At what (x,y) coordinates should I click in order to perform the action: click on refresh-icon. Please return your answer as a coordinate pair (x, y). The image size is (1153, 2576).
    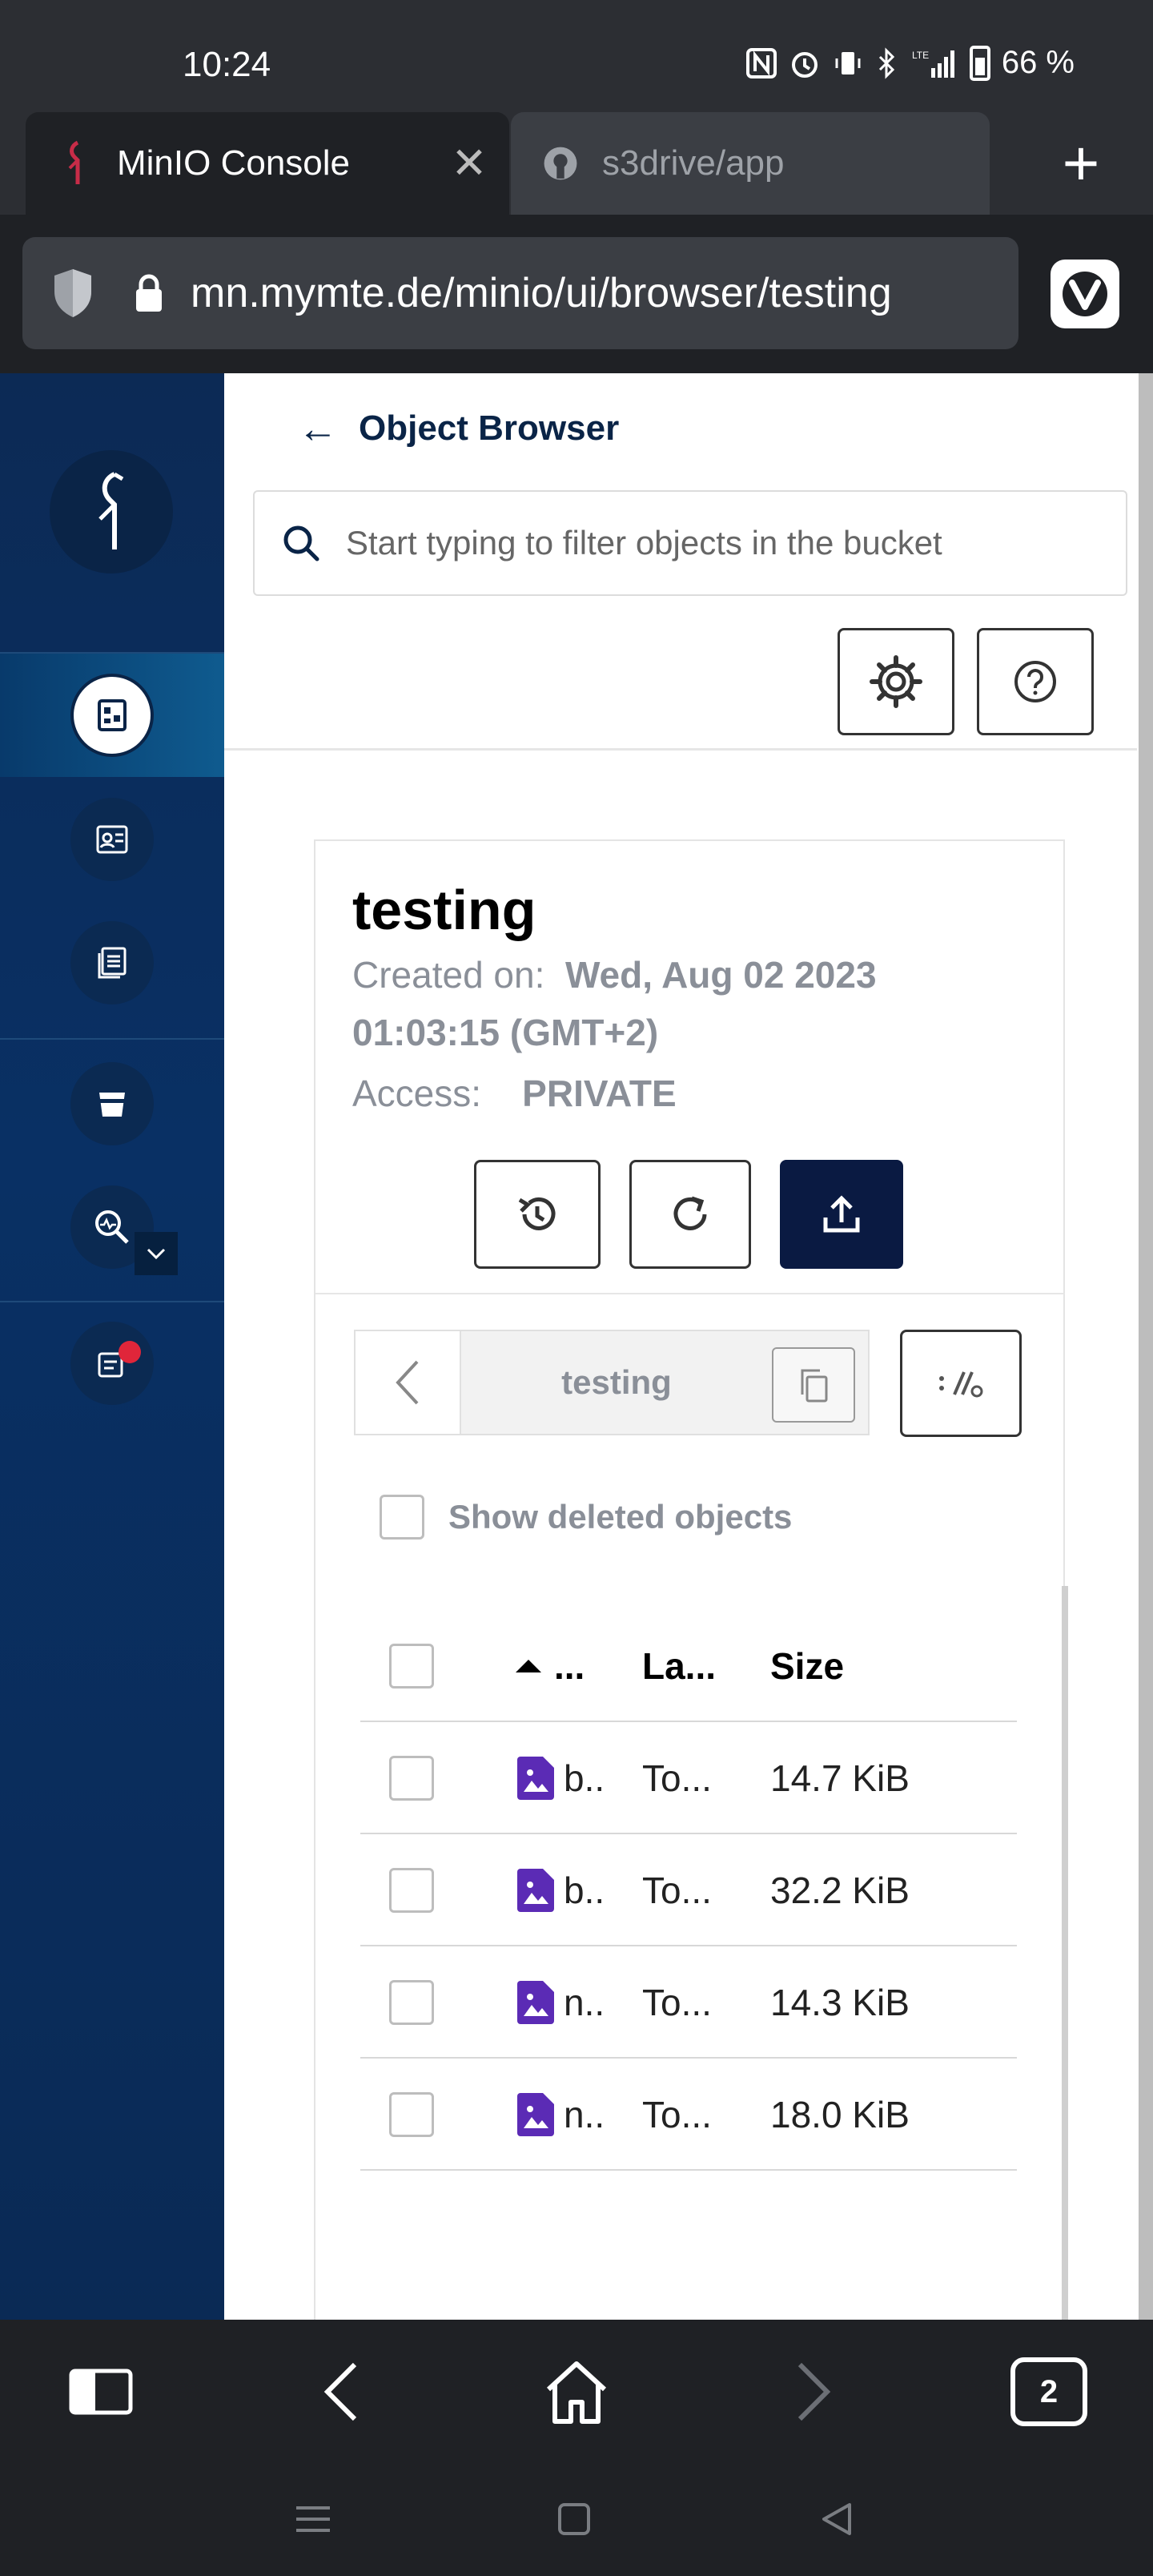
    Looking at the image, I should click on (690, 1213).